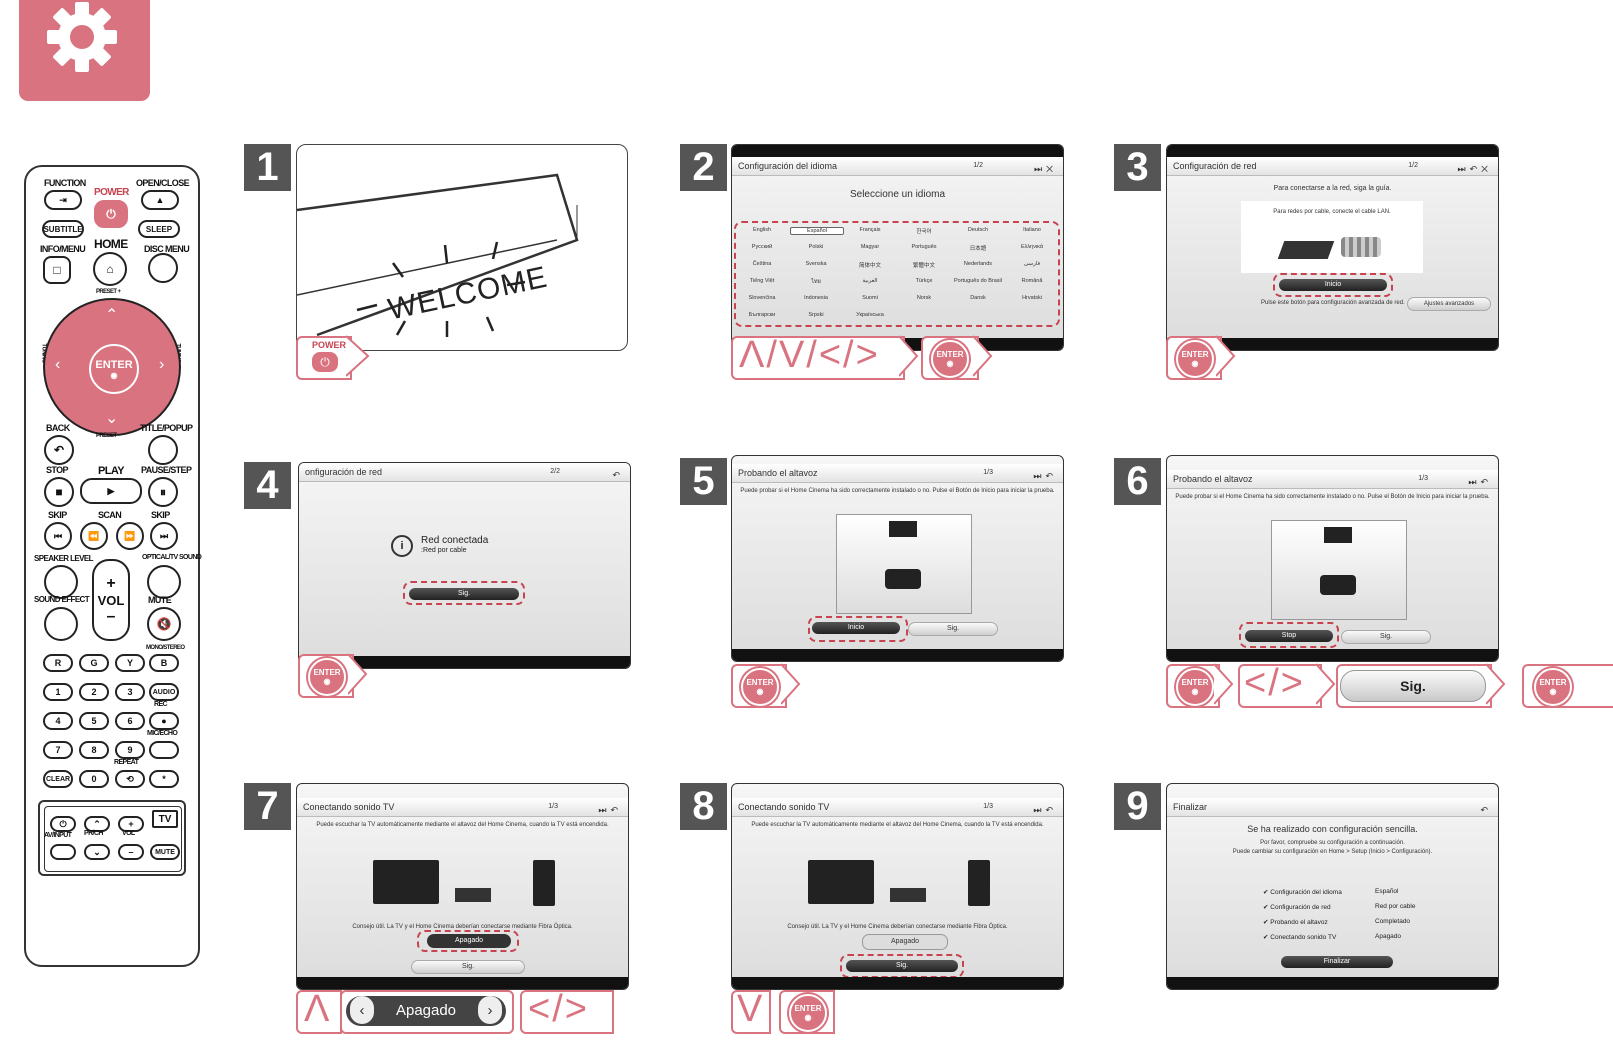 The height and width of the screenshot is (1053, 1613). I want to click on page-indicator: 2/2, so click(555, 471).